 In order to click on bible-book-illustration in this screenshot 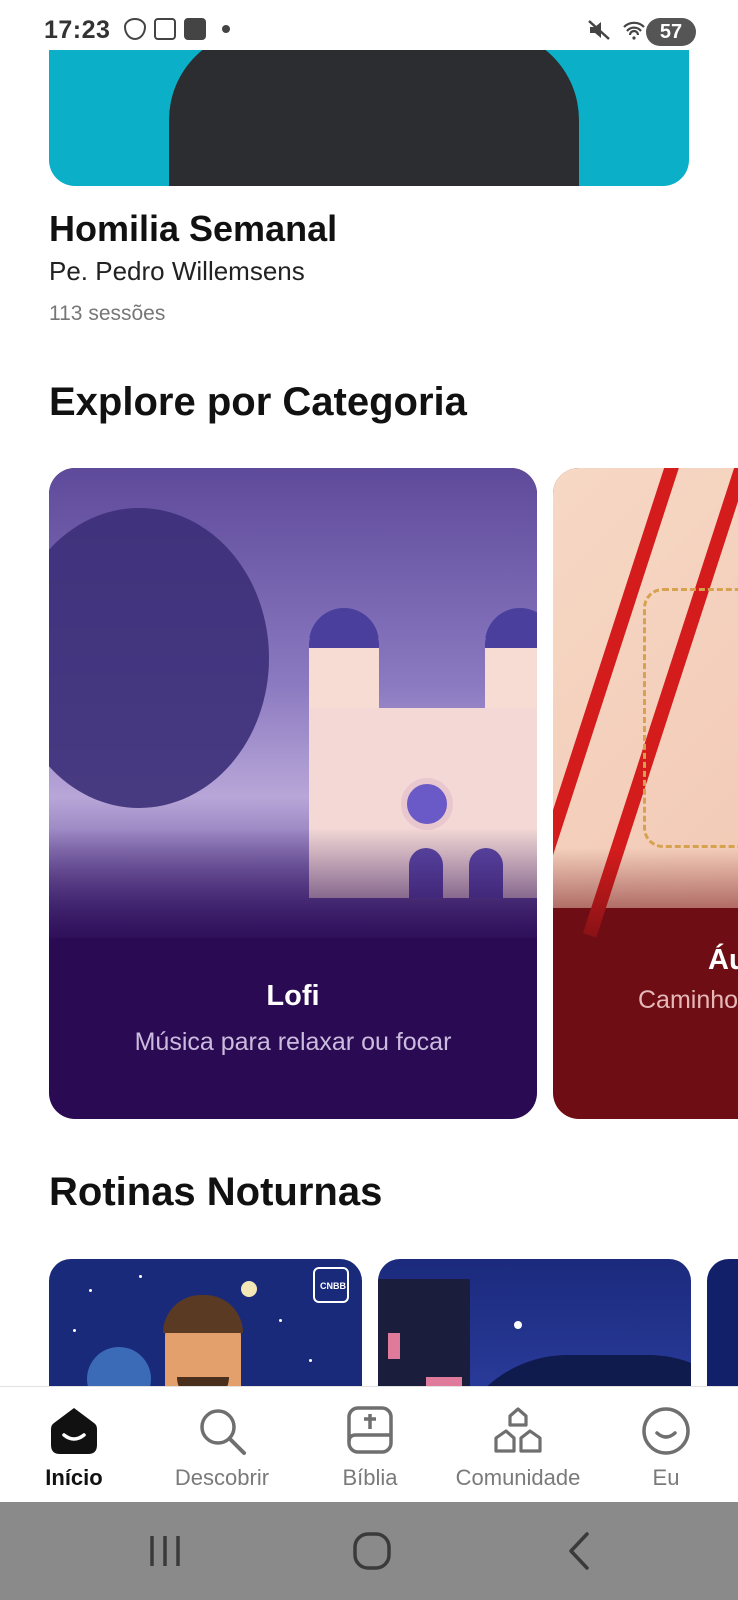, I will do `click(645, 703)`.